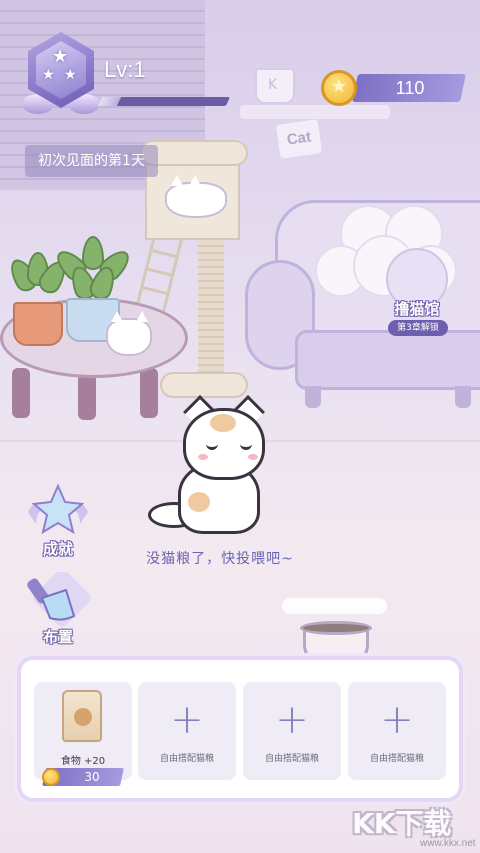 The height and width of the screenshot is (853, 480). Describe the element at coordinates (215, 466) in the screenshot. I see `main-cat` at that location.